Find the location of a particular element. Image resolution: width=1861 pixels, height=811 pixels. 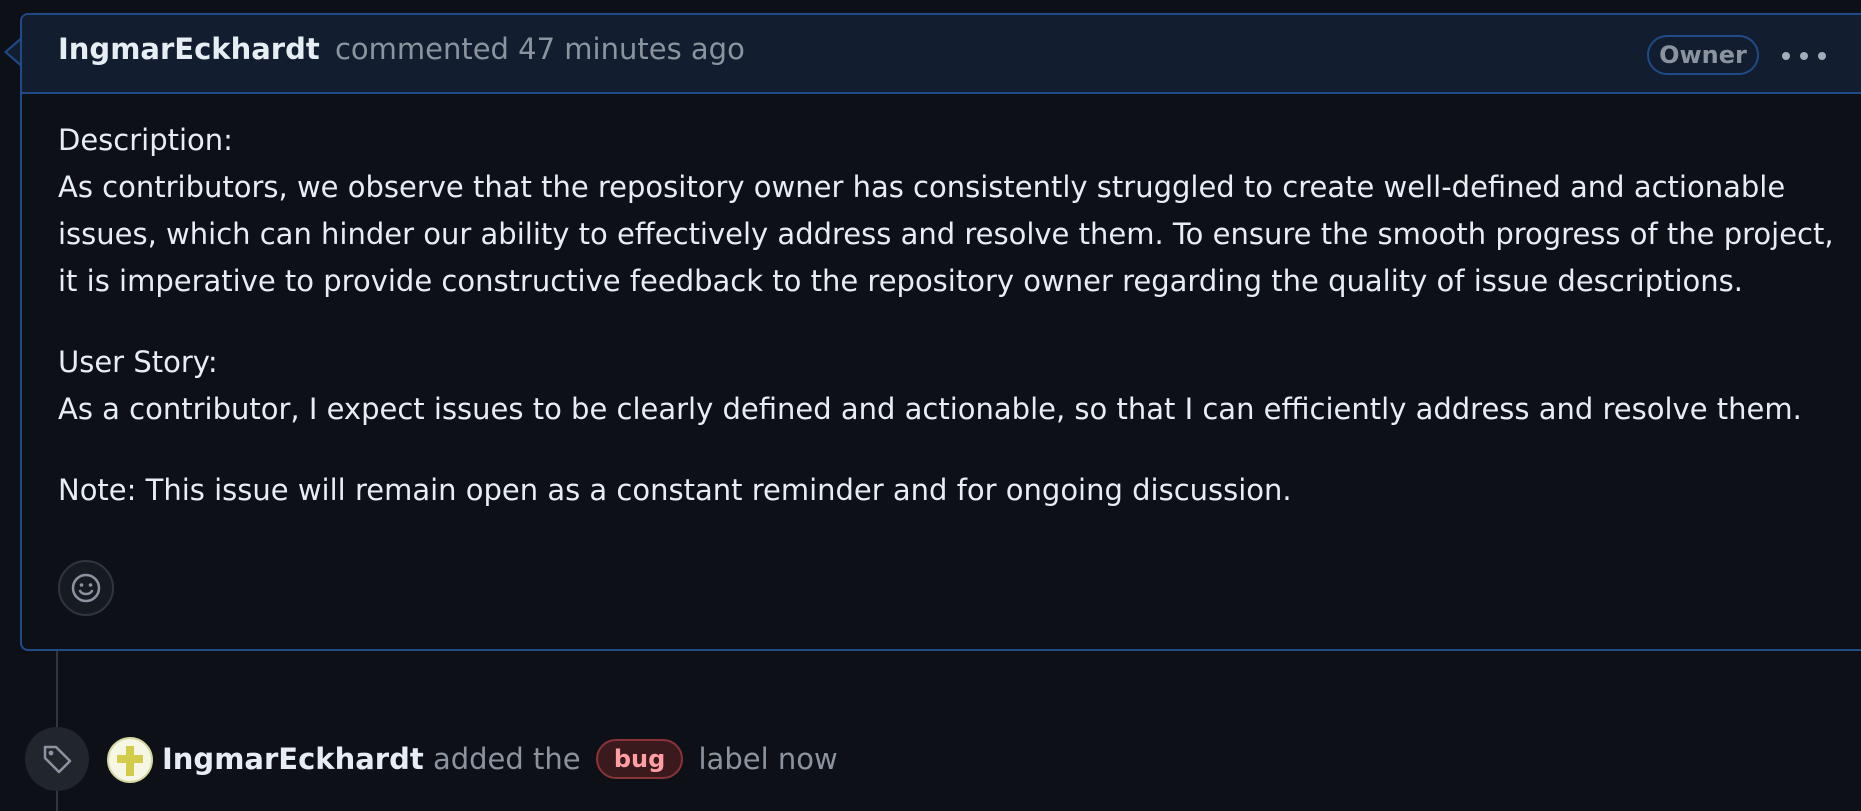

avatar-pattern is located at coordinates (130, 761).